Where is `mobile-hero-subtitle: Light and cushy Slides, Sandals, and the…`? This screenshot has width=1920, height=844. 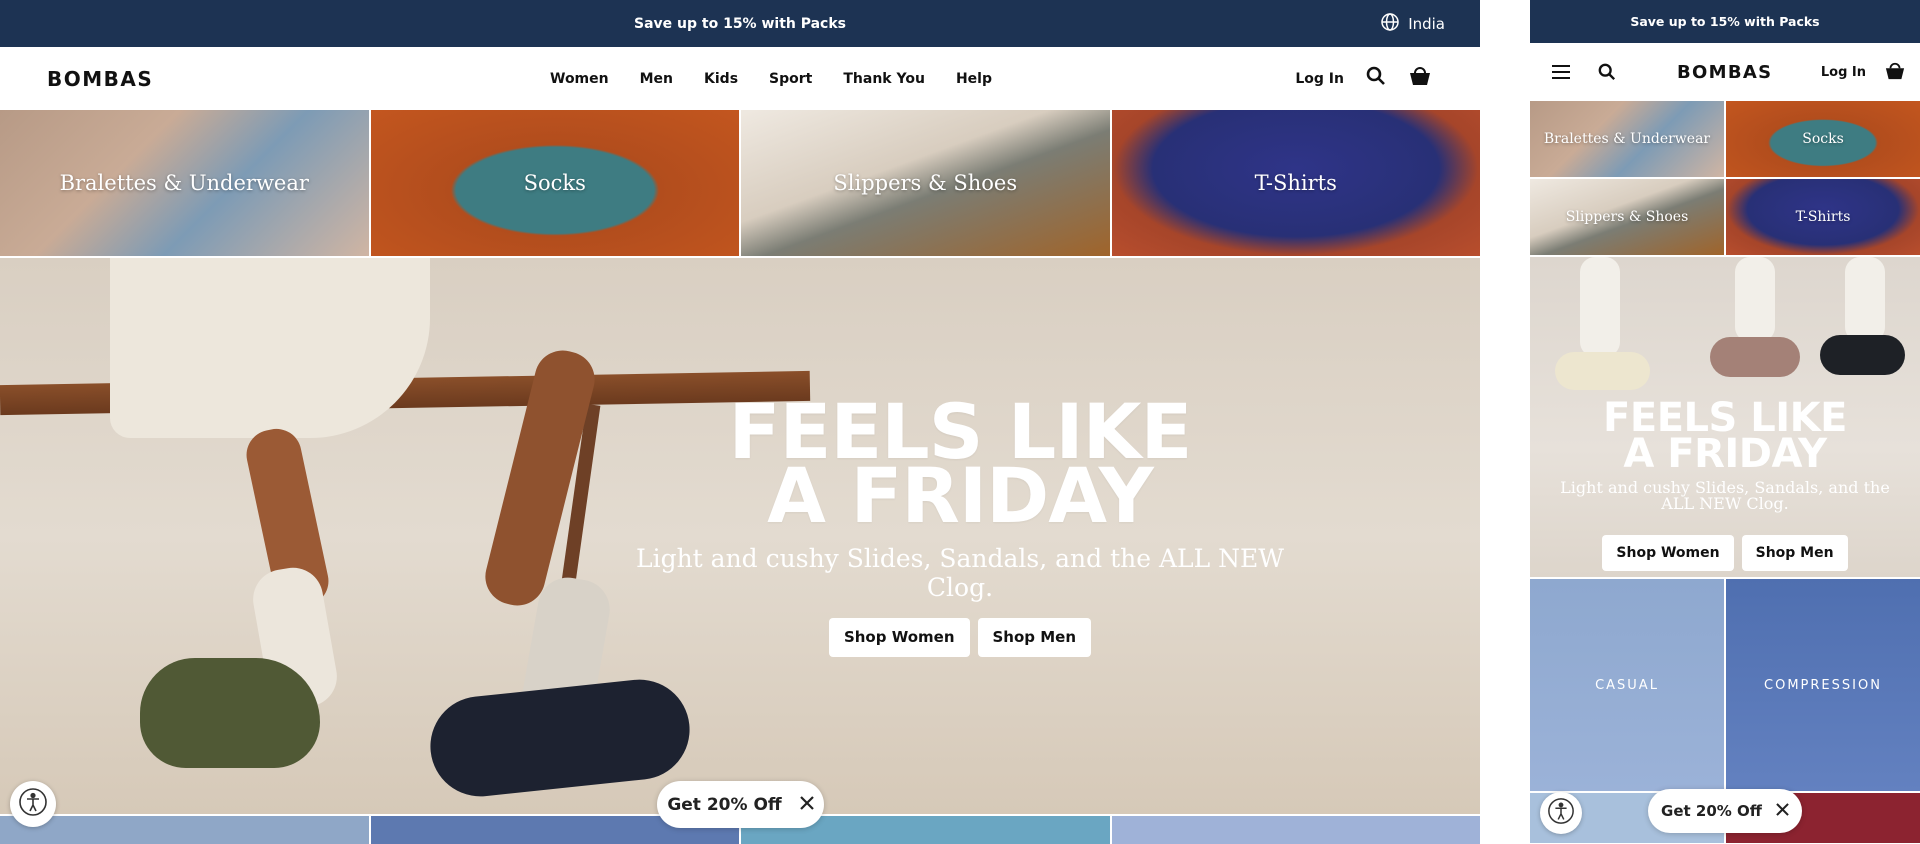
mobile-hero-subtitle: Light and cushy Slides, Sandals, and the… is located at coordinates (1725, 495).